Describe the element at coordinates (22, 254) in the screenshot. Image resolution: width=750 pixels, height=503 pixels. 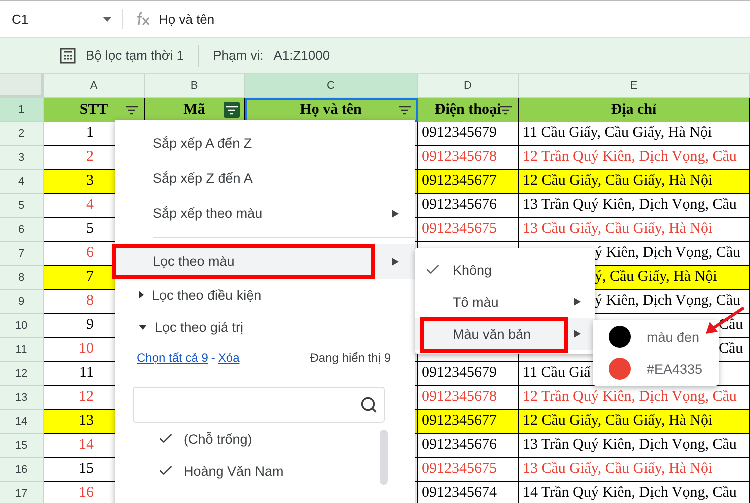
I see `row-number: 7` at that location.